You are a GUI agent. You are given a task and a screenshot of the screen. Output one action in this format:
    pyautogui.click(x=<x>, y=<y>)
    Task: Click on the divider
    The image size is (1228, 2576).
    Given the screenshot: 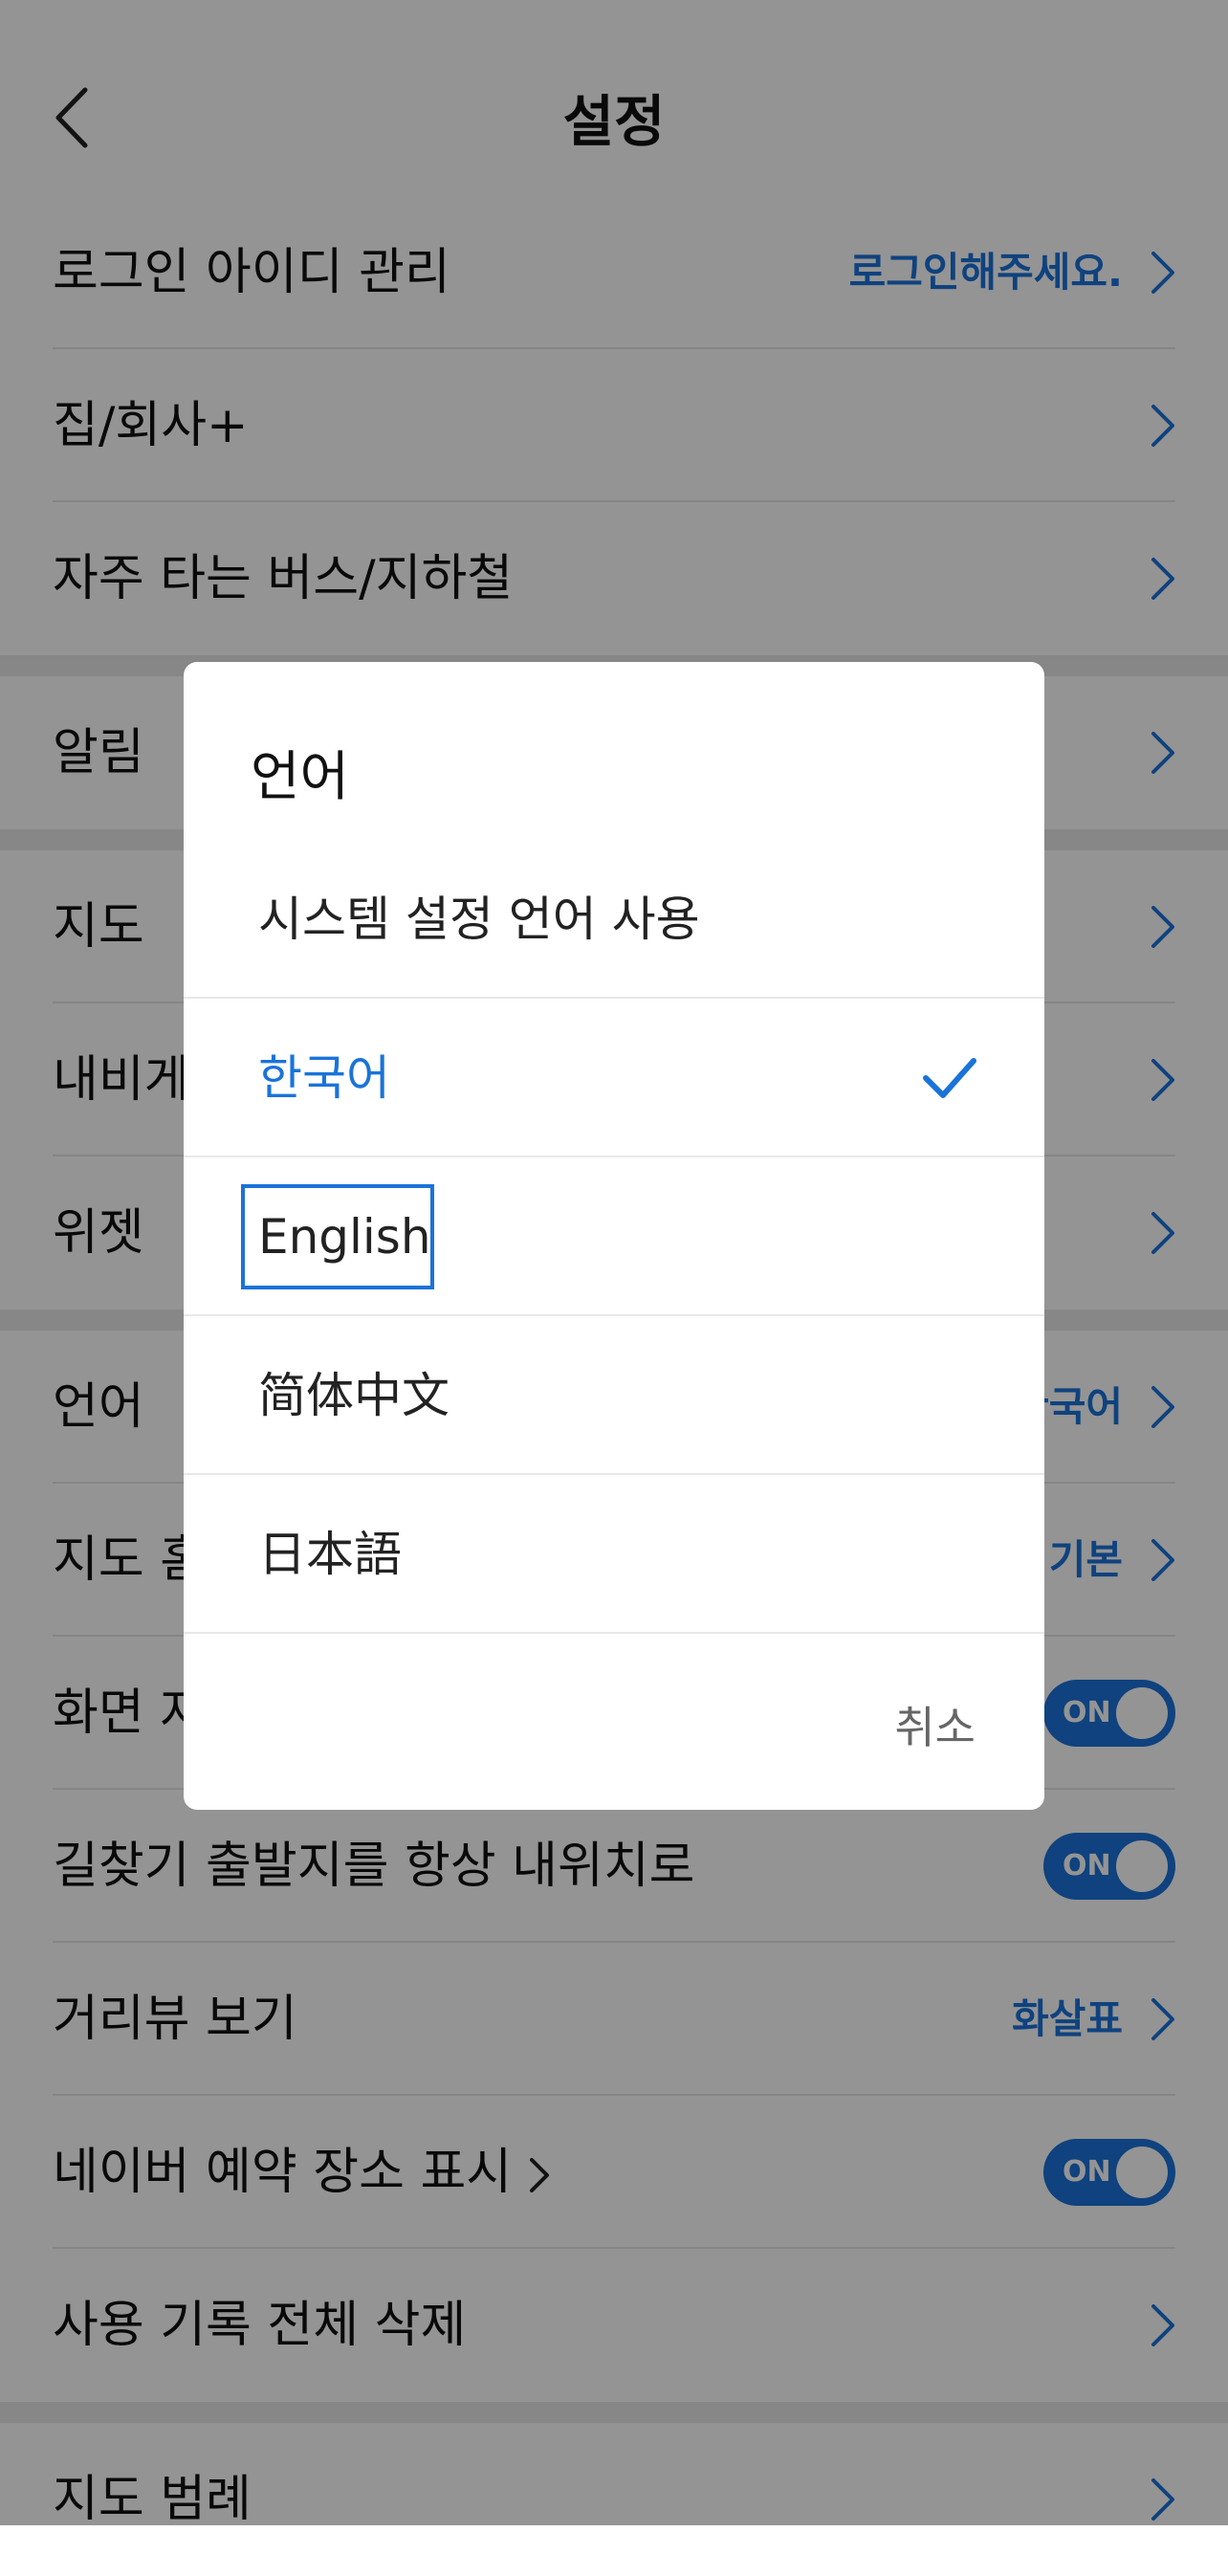 What is the action you would take?
    pyautogui.click(x=614, y=1633)
    